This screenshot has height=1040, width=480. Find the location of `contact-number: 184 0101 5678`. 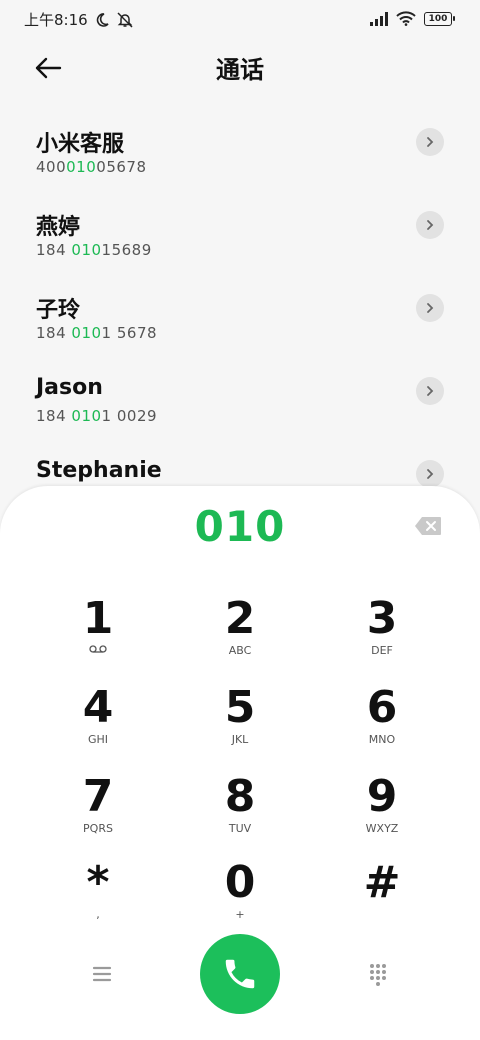

contact-number: 184 0101 5678 is located at coordinates (97, 333).